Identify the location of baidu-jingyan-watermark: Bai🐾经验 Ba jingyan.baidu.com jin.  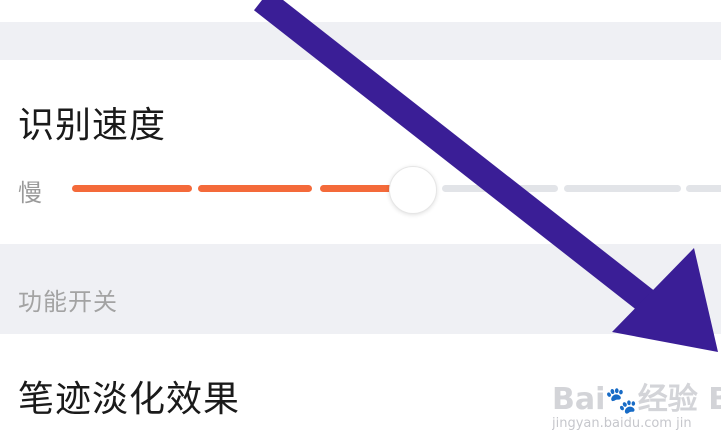
(636, 408).